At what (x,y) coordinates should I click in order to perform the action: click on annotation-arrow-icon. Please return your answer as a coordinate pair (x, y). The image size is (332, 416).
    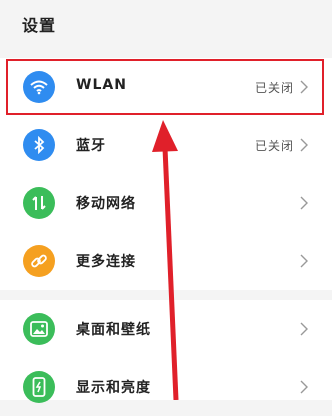
    Looking at the image, I should click on (165, 260).